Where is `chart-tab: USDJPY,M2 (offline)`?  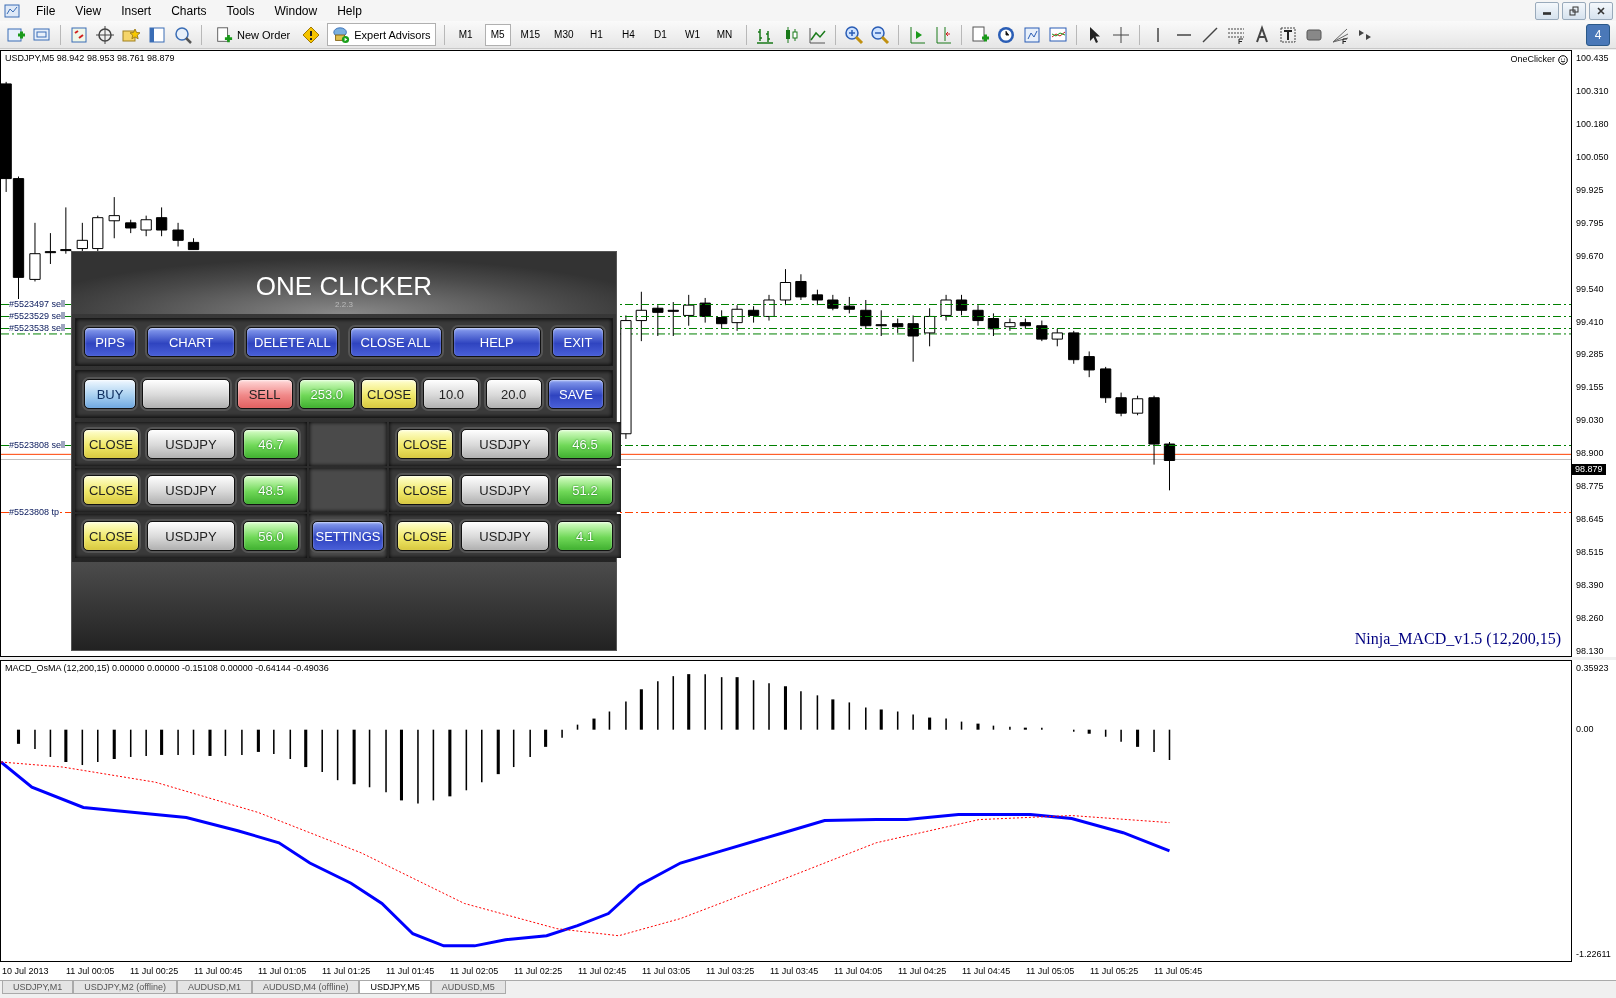
chart-tab: USDJPY,M2 (offline) is located at coordinates (125, 987).